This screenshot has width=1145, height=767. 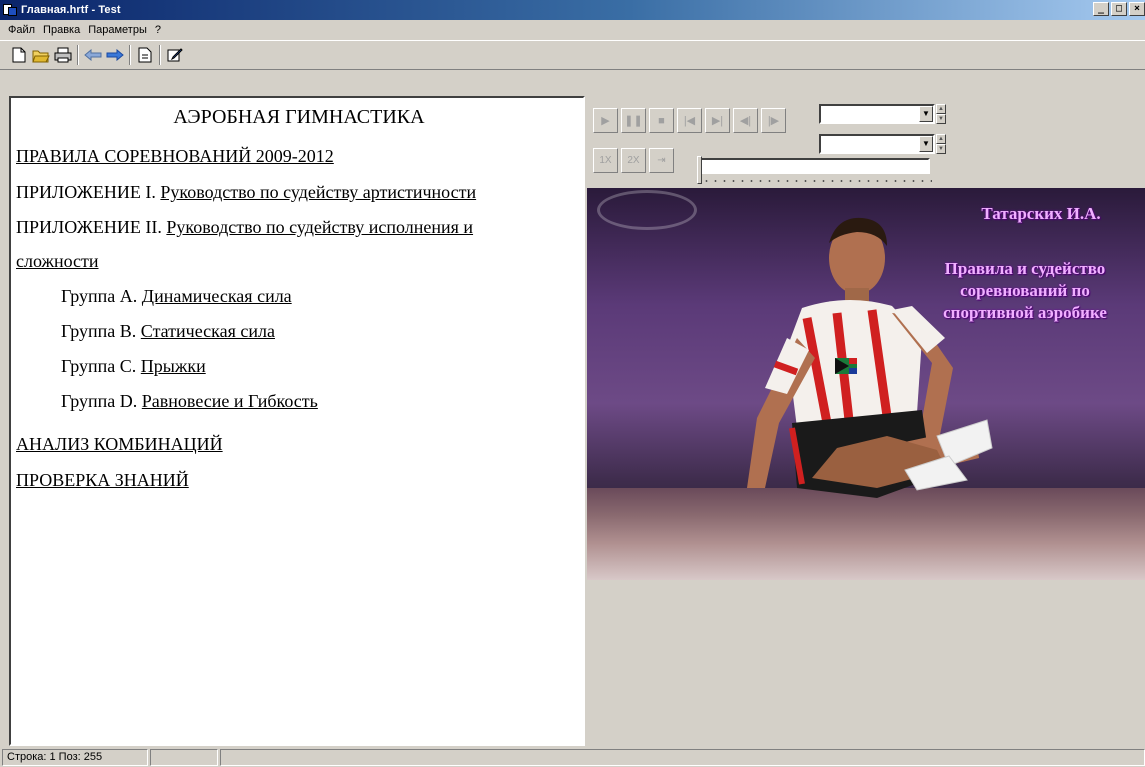 I want to click on maximize-button: □, so click(x=1119, y=9).